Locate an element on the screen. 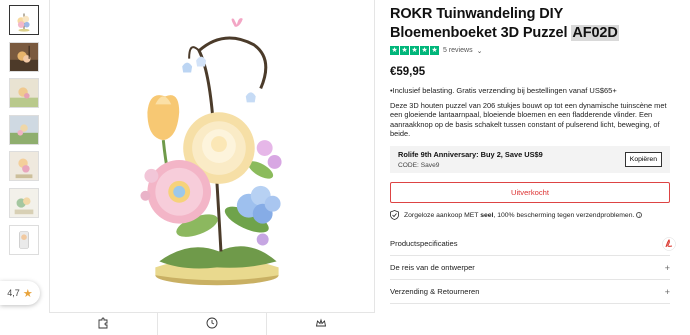  feature-icons-row is located at coordinates (212, 323).